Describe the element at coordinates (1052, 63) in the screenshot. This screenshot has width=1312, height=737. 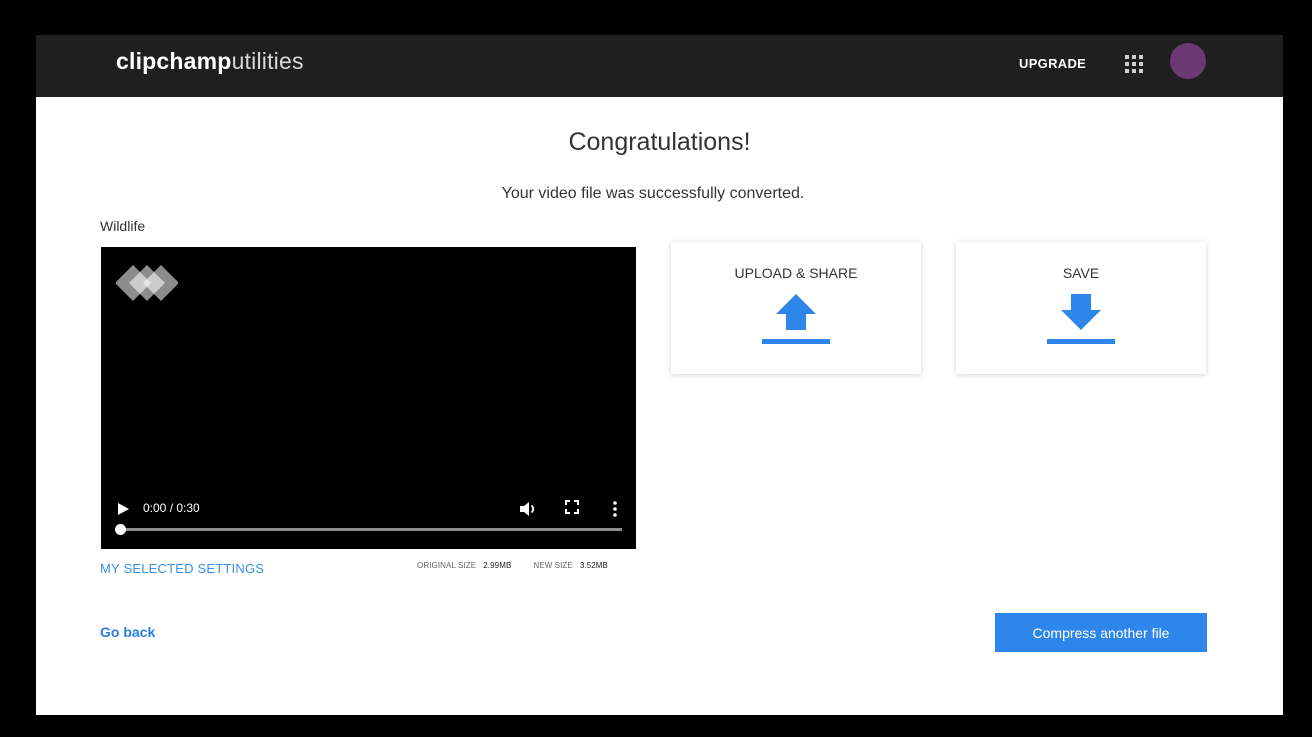
I see `upgrade-button: UPGRADE` at that location.